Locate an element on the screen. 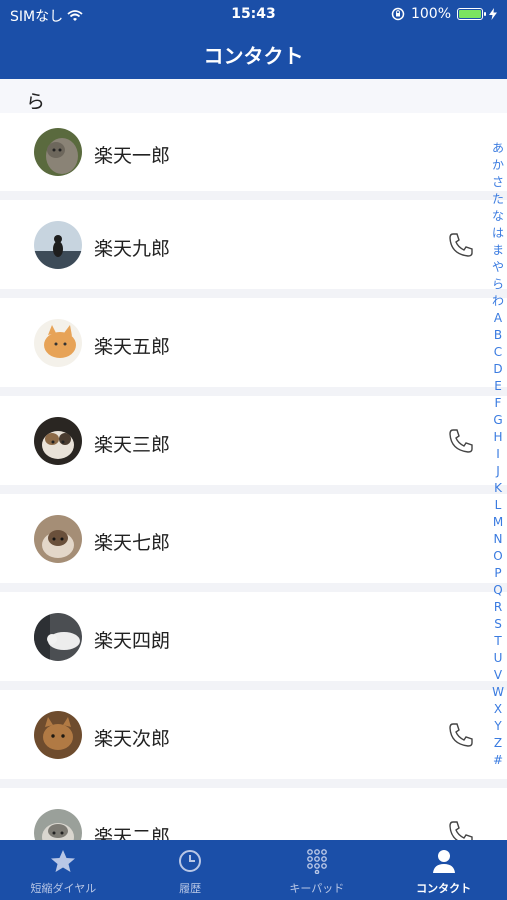 The width and height of the screenshot is (507, 900). index-letter: X is located at coordinates (498, 709).